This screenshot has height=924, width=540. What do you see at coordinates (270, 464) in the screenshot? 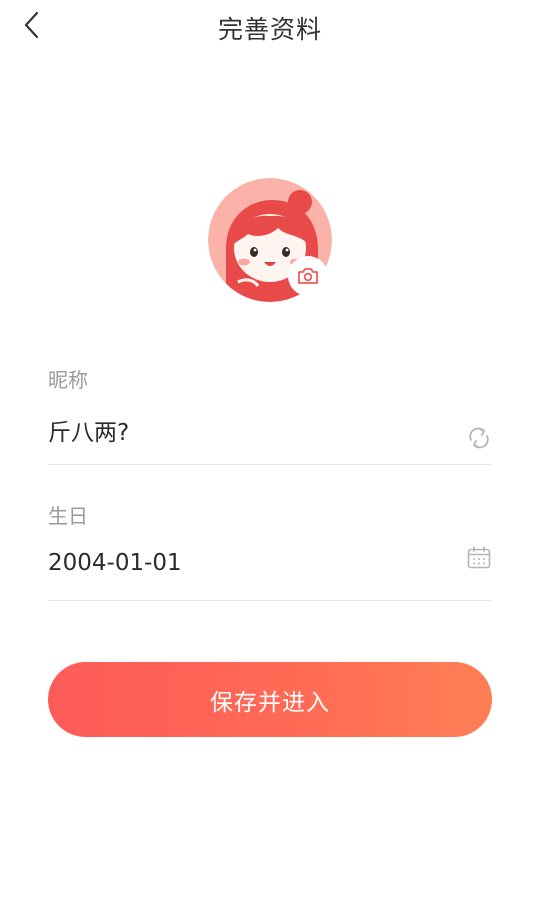
I see `nickname-underline` at bounding box center [270, 464].